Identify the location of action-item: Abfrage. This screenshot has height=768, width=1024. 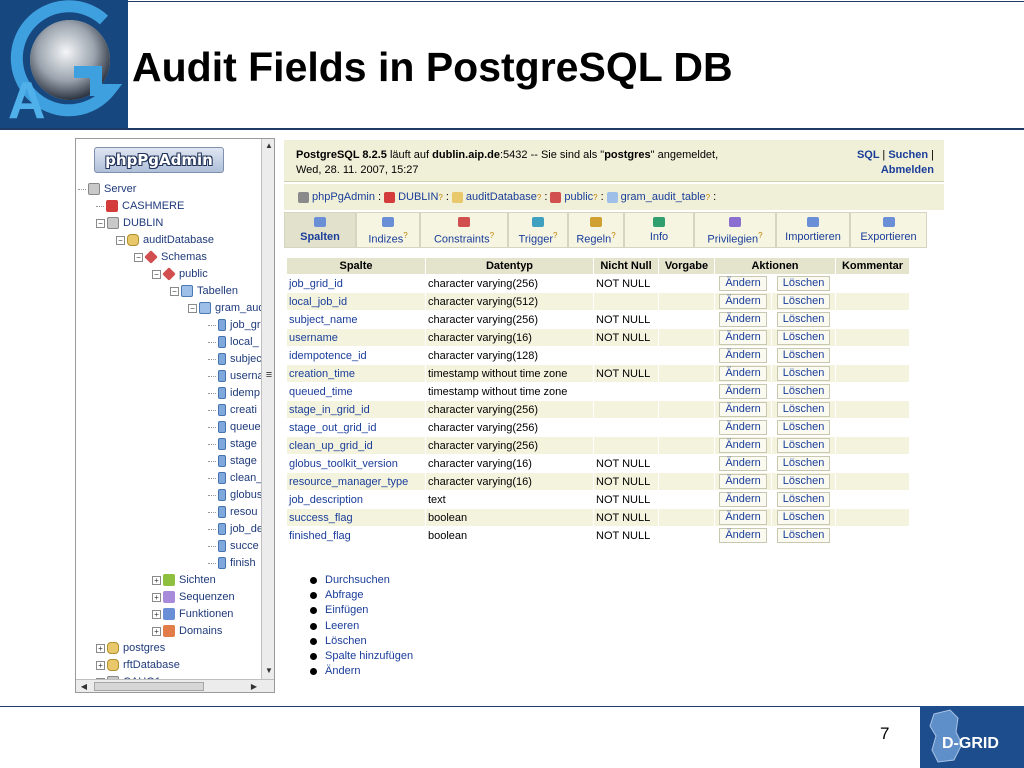
(361, 595).